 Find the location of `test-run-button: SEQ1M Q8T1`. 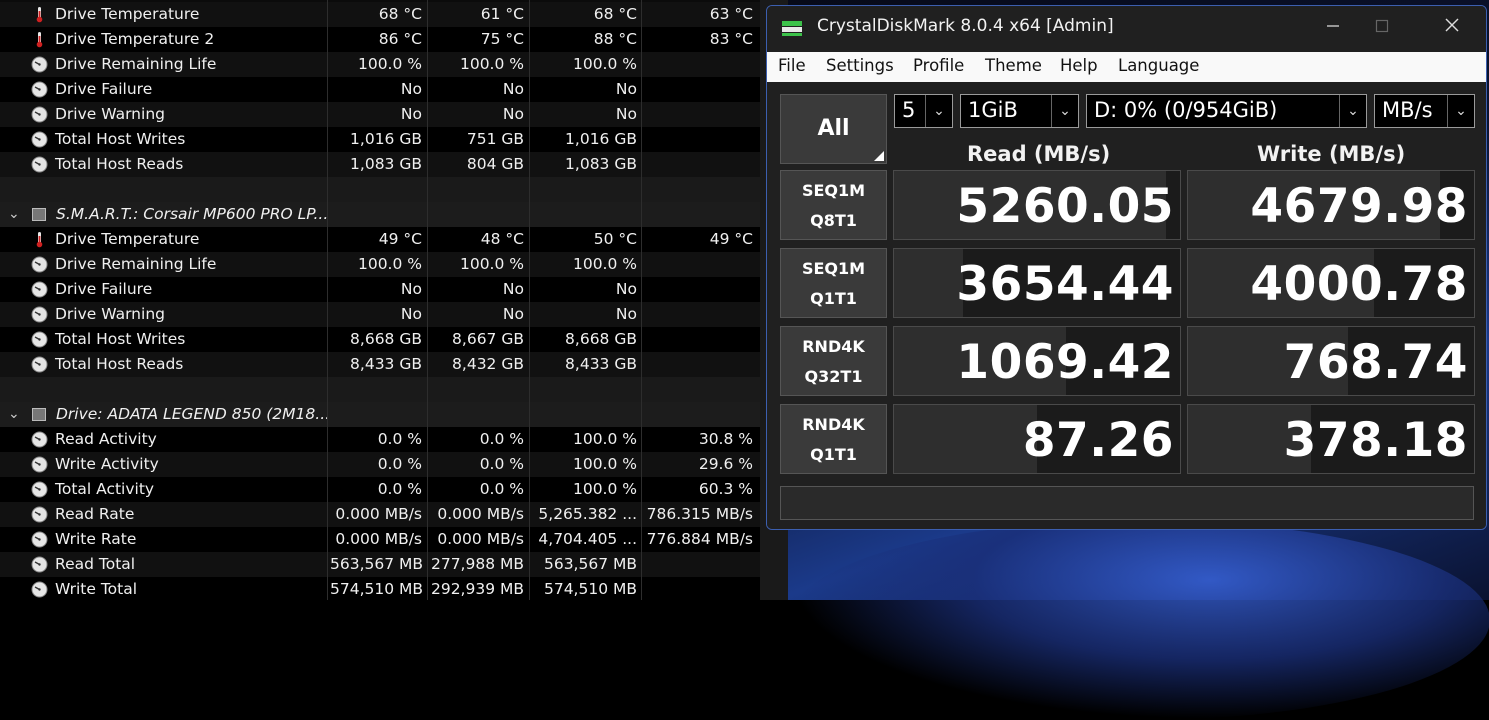

test-run-button: SEQ1M Q8T1 is located at coordinates (833, 205).